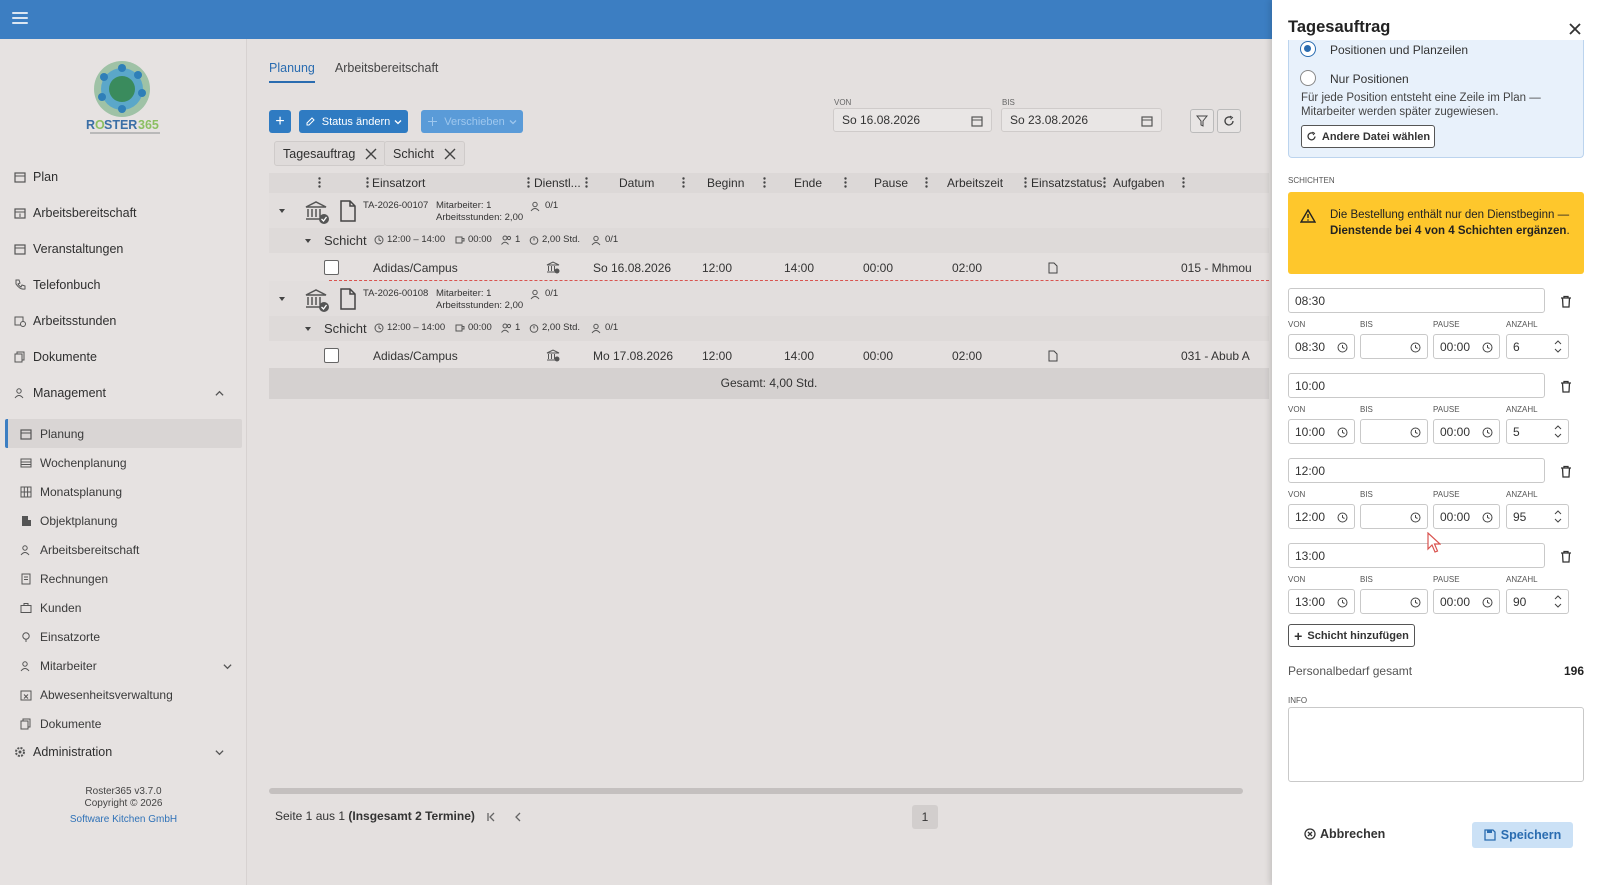  I want to click on sub-item-dokumente: Dokumente, so click(60, 724).